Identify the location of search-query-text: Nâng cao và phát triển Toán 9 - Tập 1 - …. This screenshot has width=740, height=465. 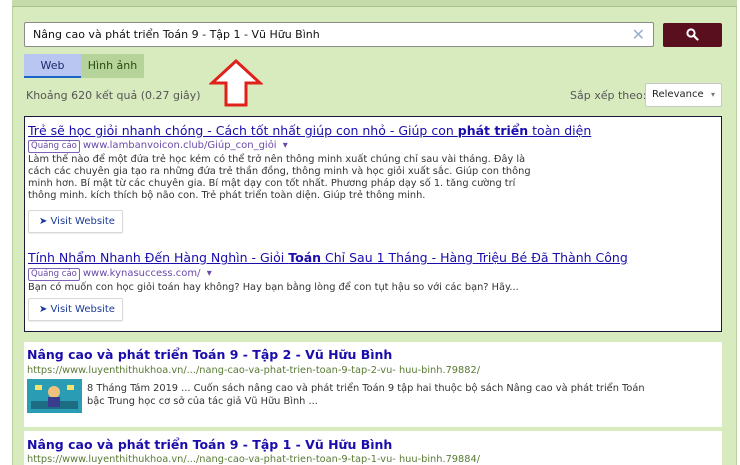
(176, 34).